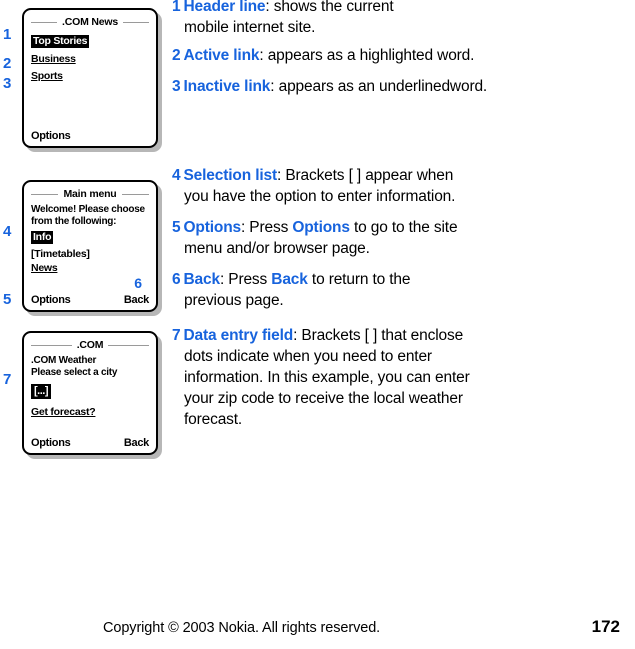 The image size is (635, 649). What do you see at coordinates (308, 356) in the screenshot?
I see `note-7-body-2: dots indicate when you need to enter` at bounding box center [308, 356].